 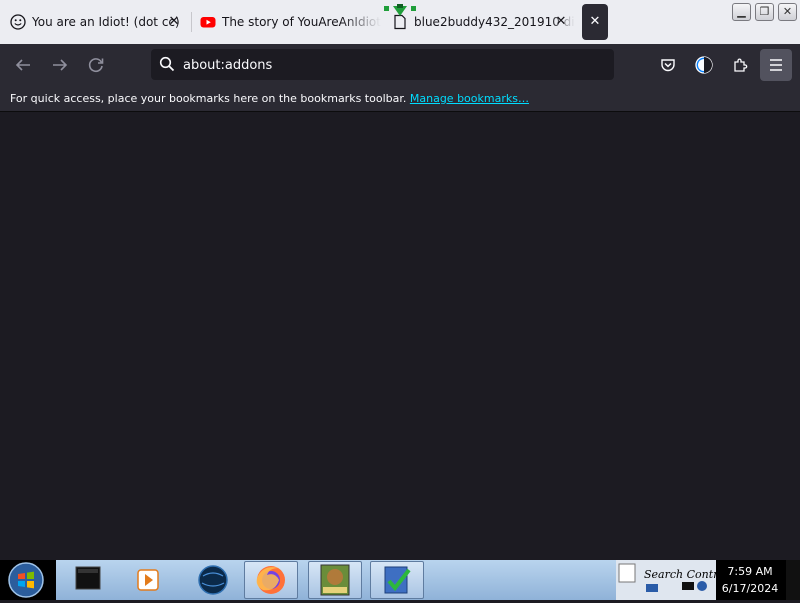 I want to click on extensions-button, so click(x=740, y=65).